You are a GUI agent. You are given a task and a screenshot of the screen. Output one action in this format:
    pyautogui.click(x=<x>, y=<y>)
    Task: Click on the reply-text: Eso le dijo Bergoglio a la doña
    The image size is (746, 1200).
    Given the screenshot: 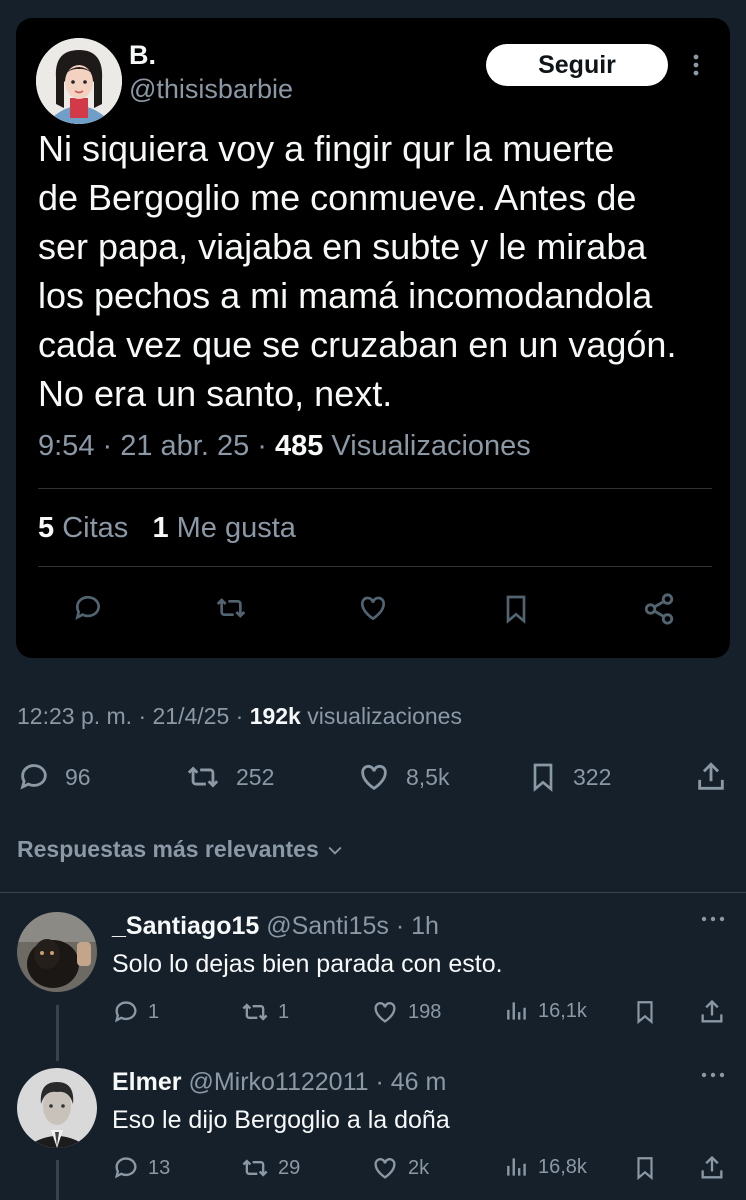 What is the action you would take?
    pyautogui.click(x=281, y=1120)
    